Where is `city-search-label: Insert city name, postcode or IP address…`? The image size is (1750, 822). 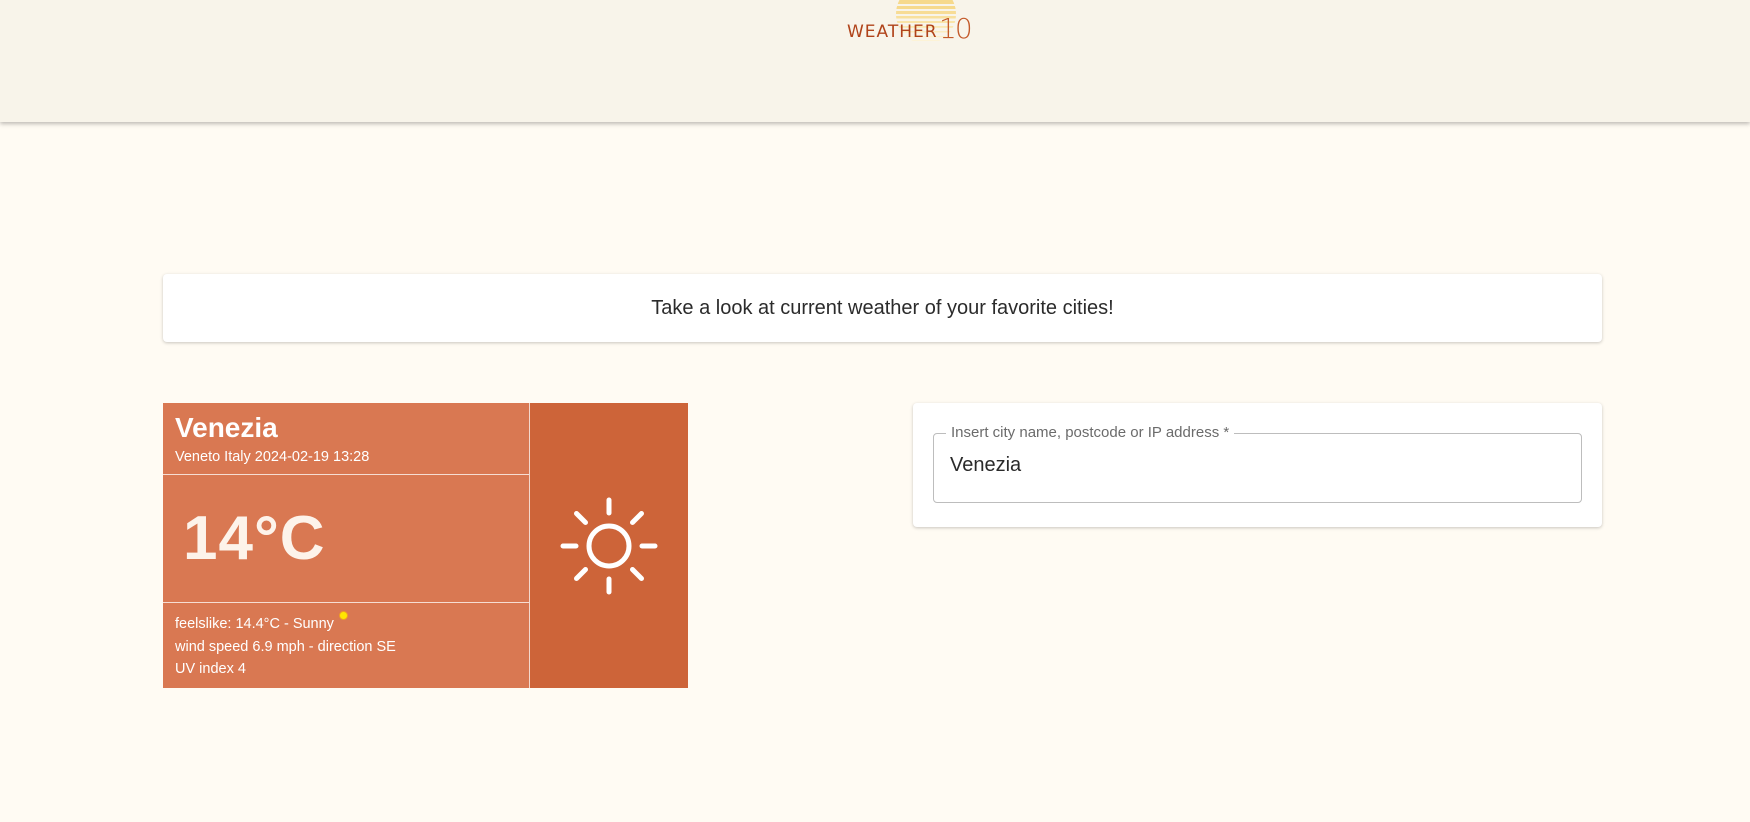 city-search-label: Insert city name, postcode or IP address… is located at coordinates (1090, 433).